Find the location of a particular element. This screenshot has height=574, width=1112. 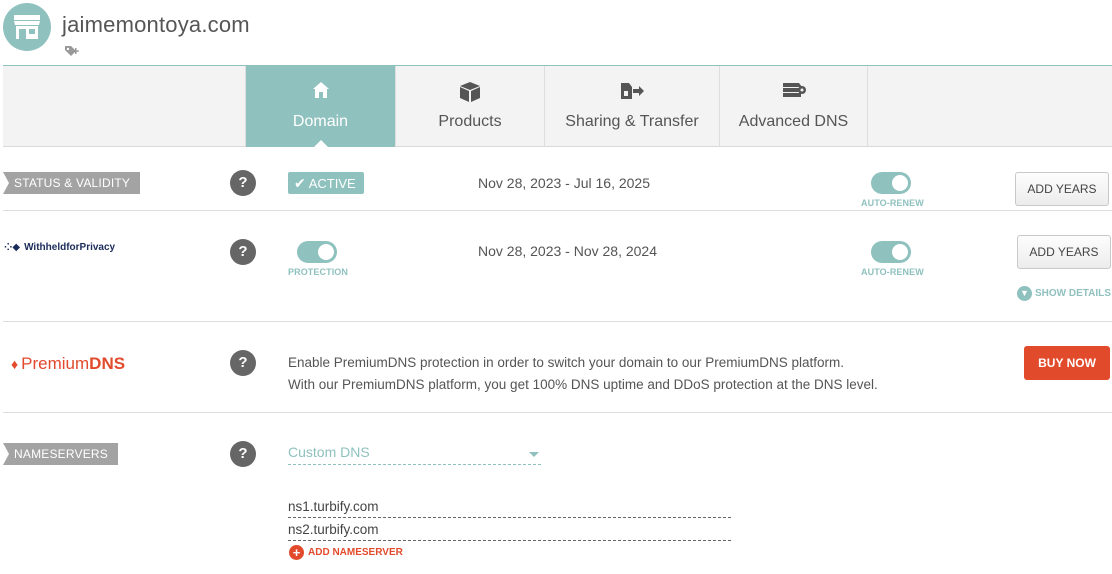

store-icon is located at coordinates (27, 27).